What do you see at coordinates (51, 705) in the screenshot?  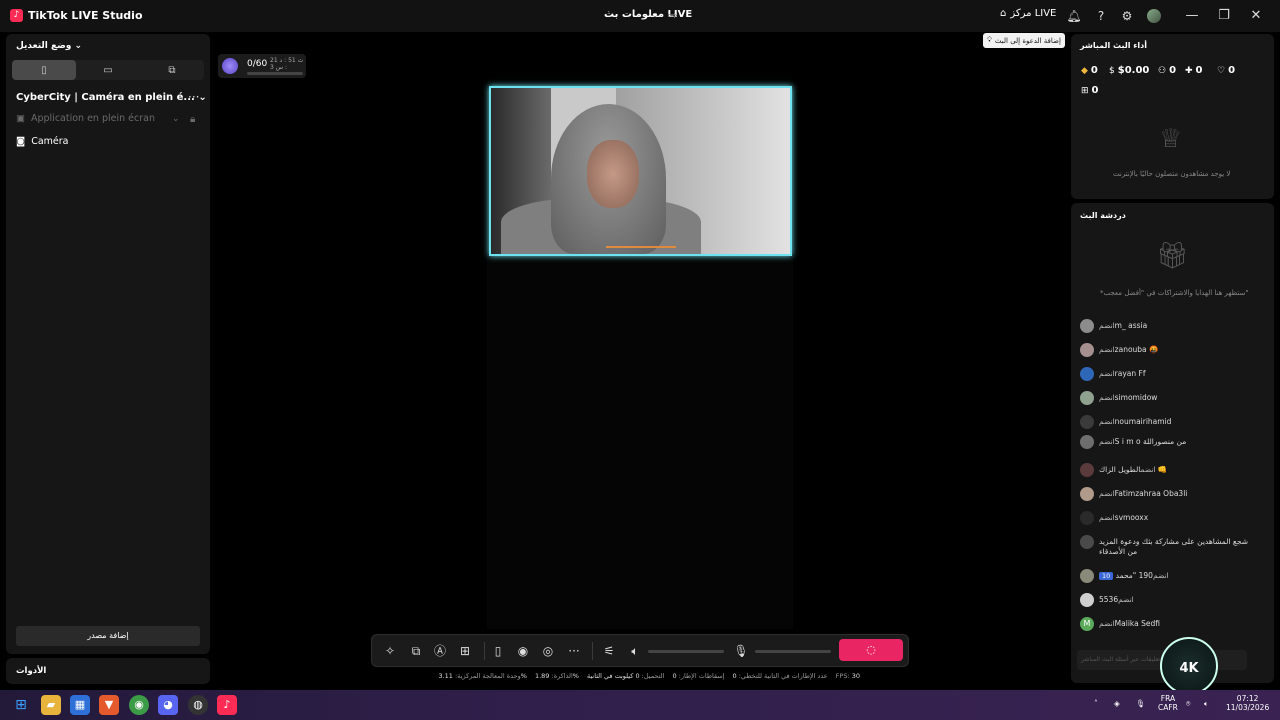 I see `file-explorer-icon: ▰` at bounding box center [51, 705].